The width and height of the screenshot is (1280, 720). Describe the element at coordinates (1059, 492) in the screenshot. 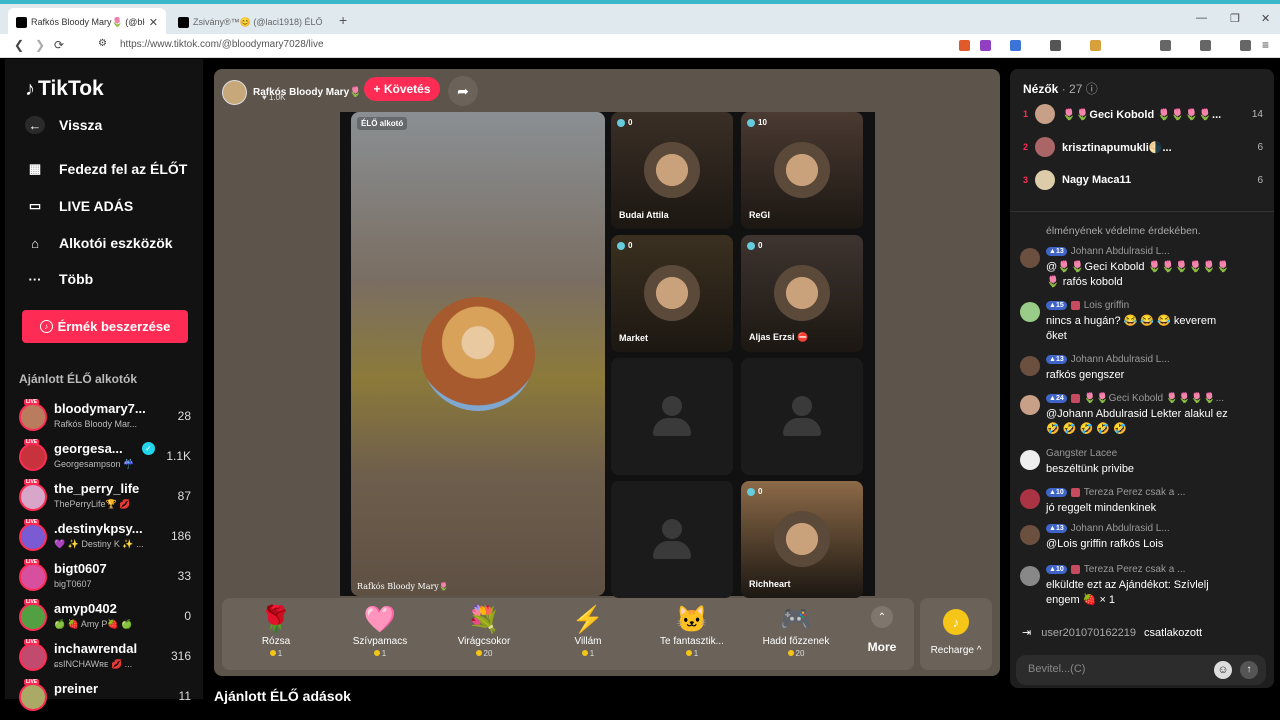

I see `level-value: 10` at that location.